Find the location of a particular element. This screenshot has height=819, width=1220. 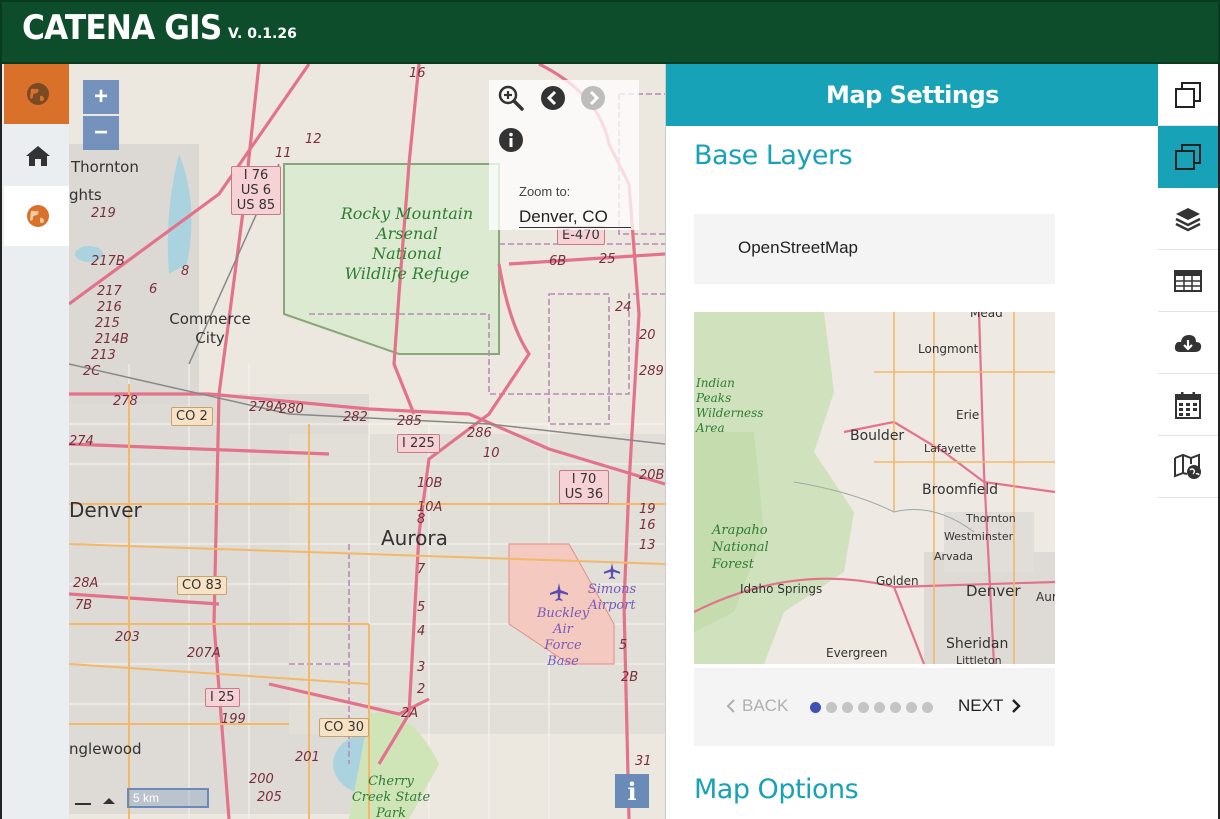

map-globe-icon is located at coordinates (1187, 466).